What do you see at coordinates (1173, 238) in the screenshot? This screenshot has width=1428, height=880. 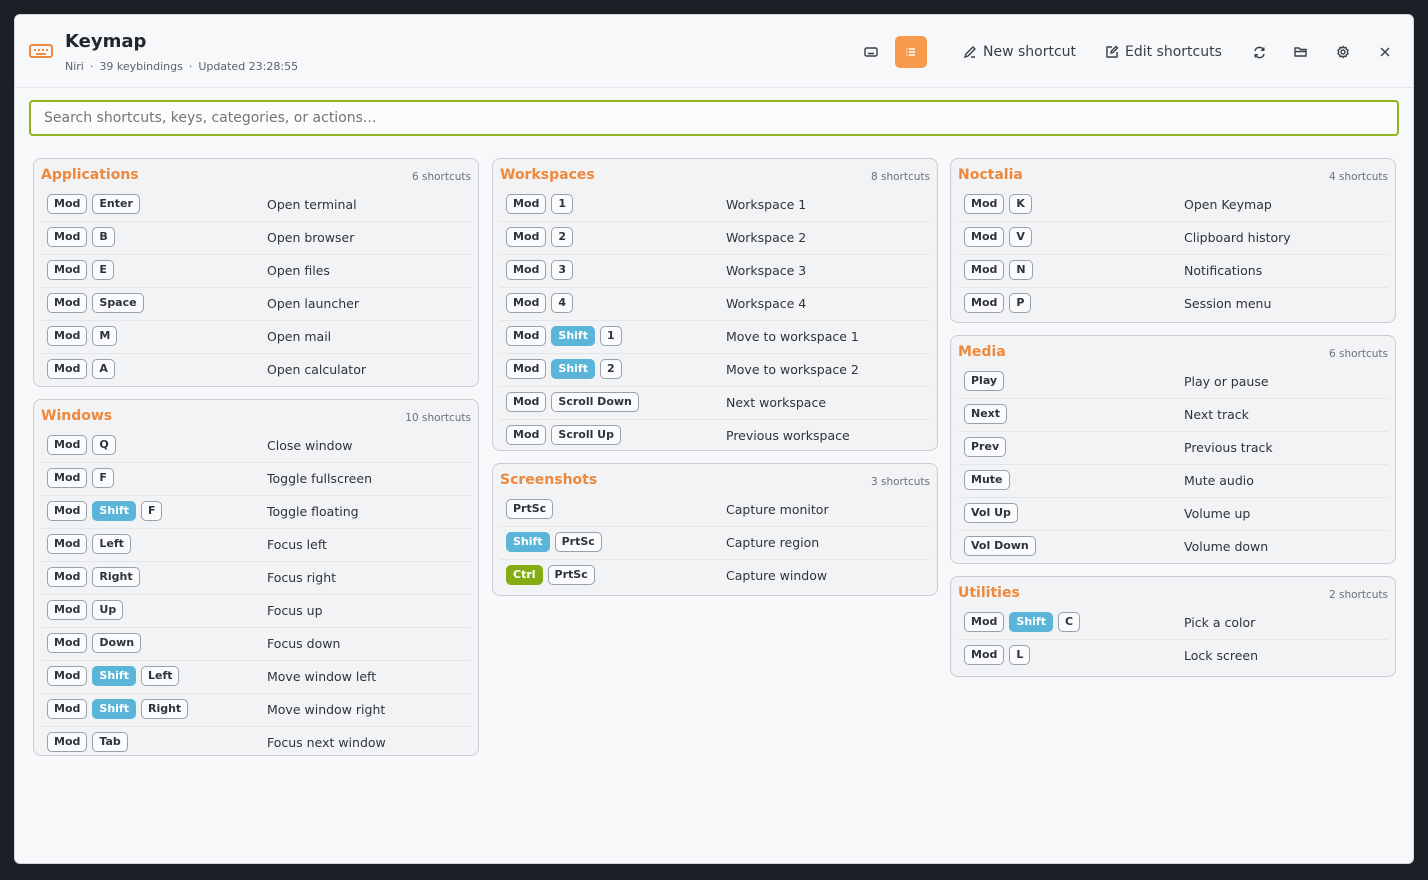 I see `shortcut-row: Mod V Clipboard history` at bounding box center [1173, 238].